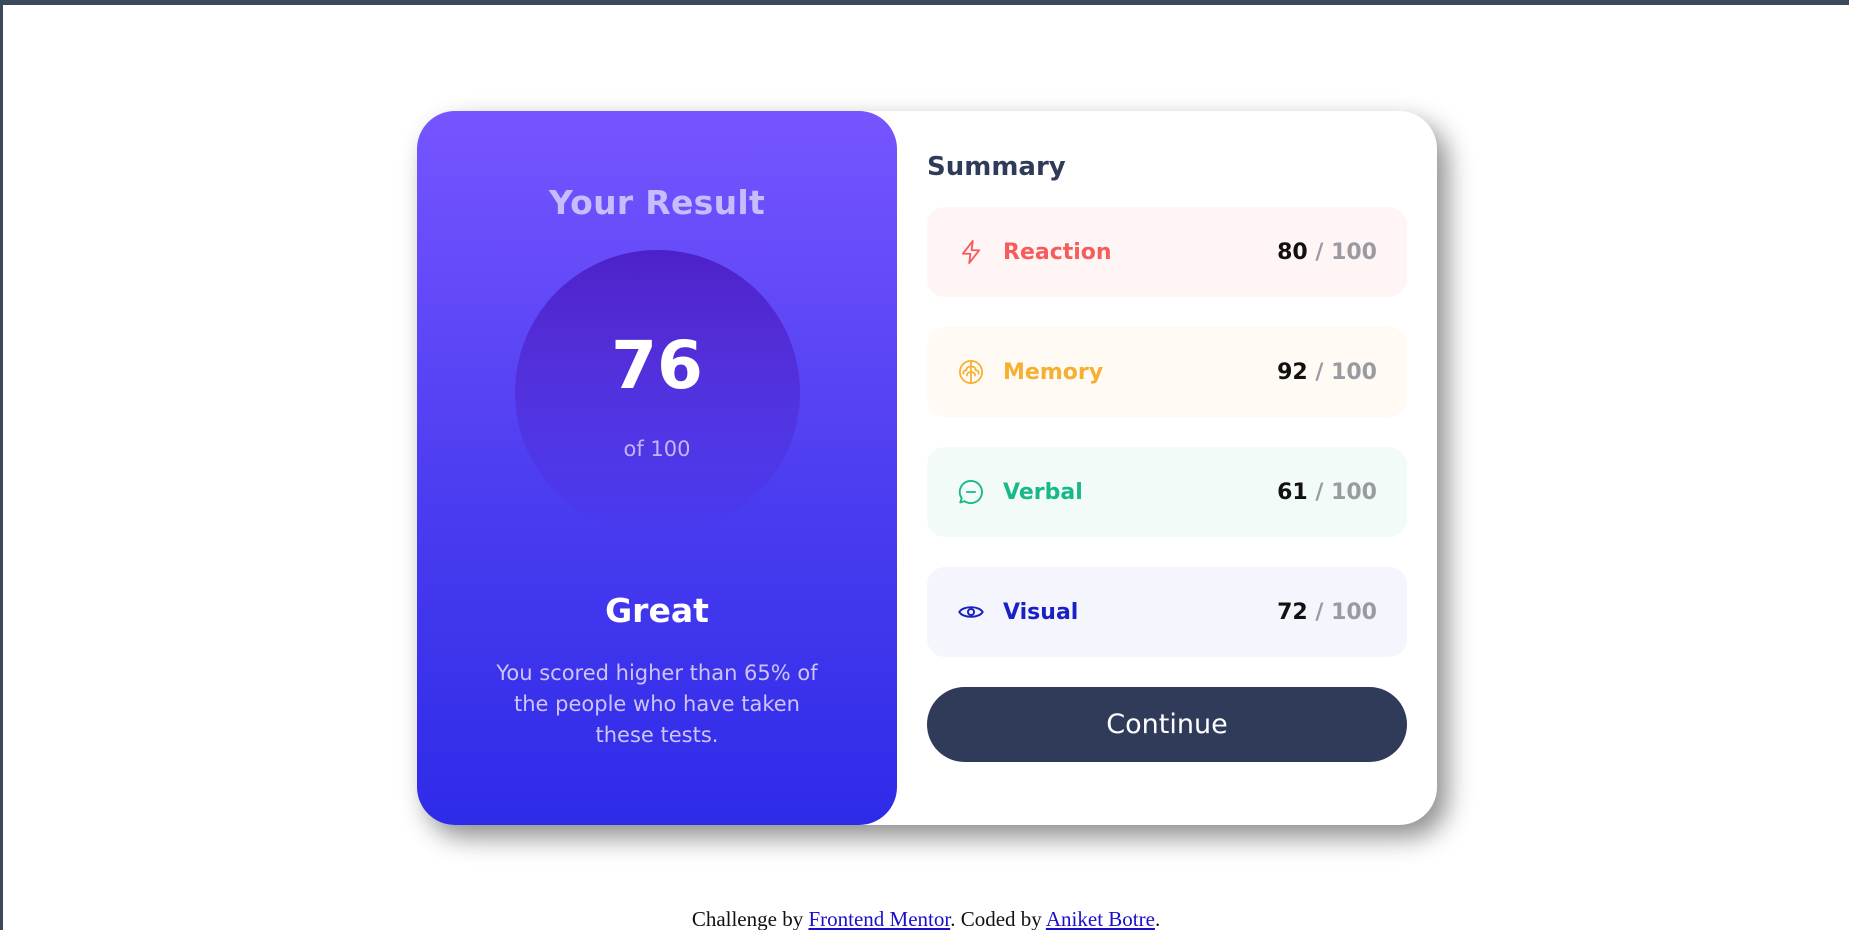  I want to click on summary-item-label: Reaction, so click(1057, 252).